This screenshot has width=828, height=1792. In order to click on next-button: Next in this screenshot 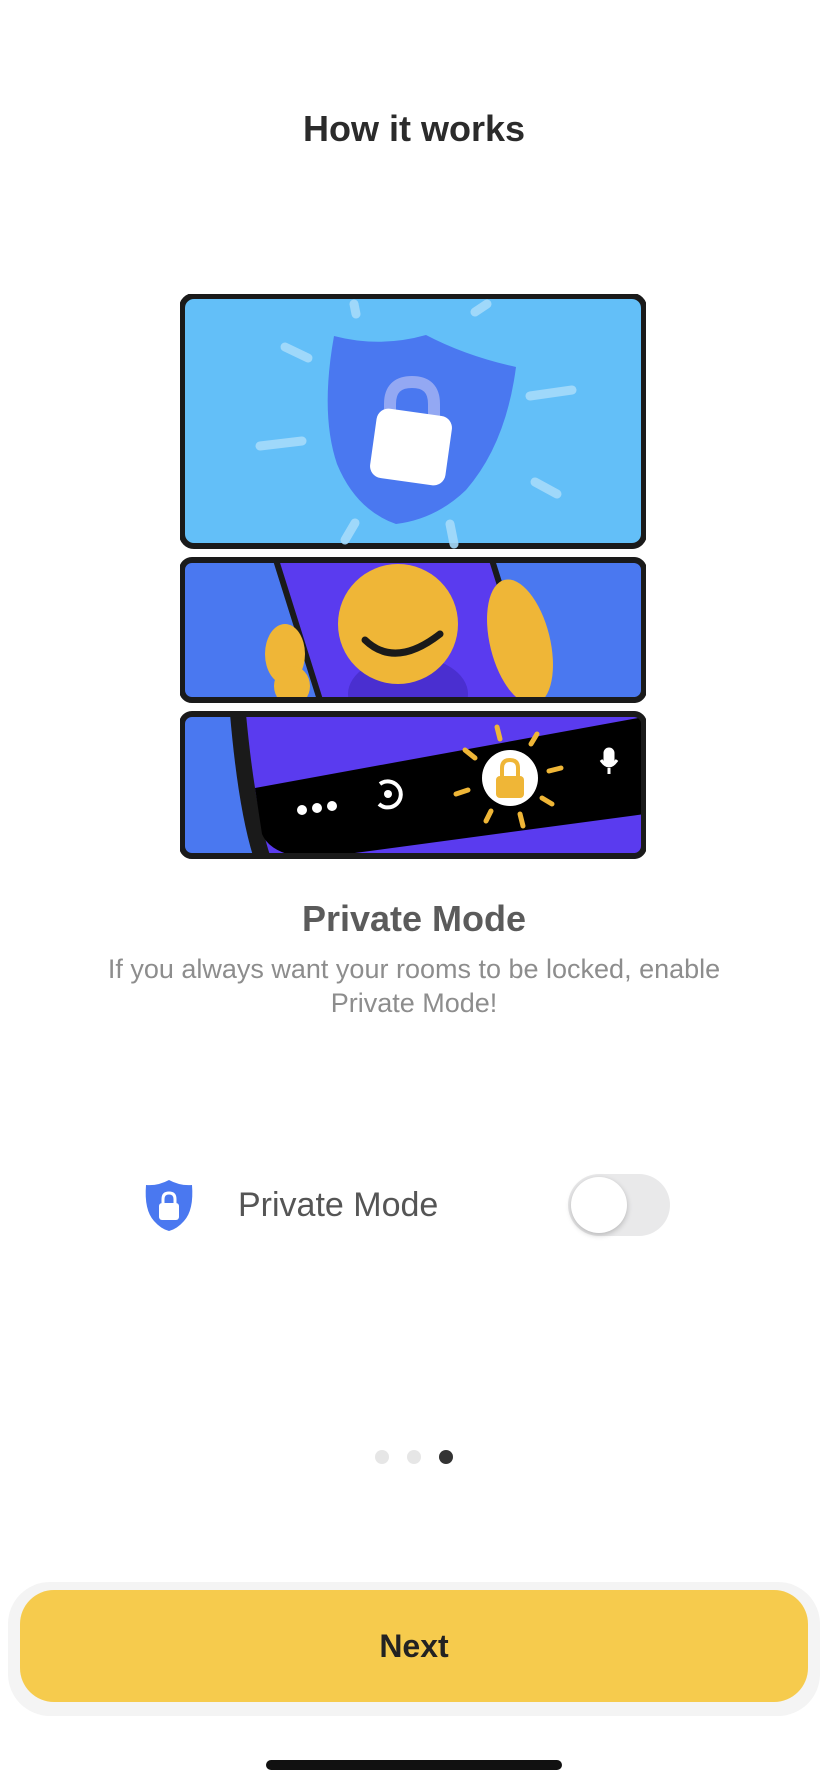, I will do `click(414, 1646)`.